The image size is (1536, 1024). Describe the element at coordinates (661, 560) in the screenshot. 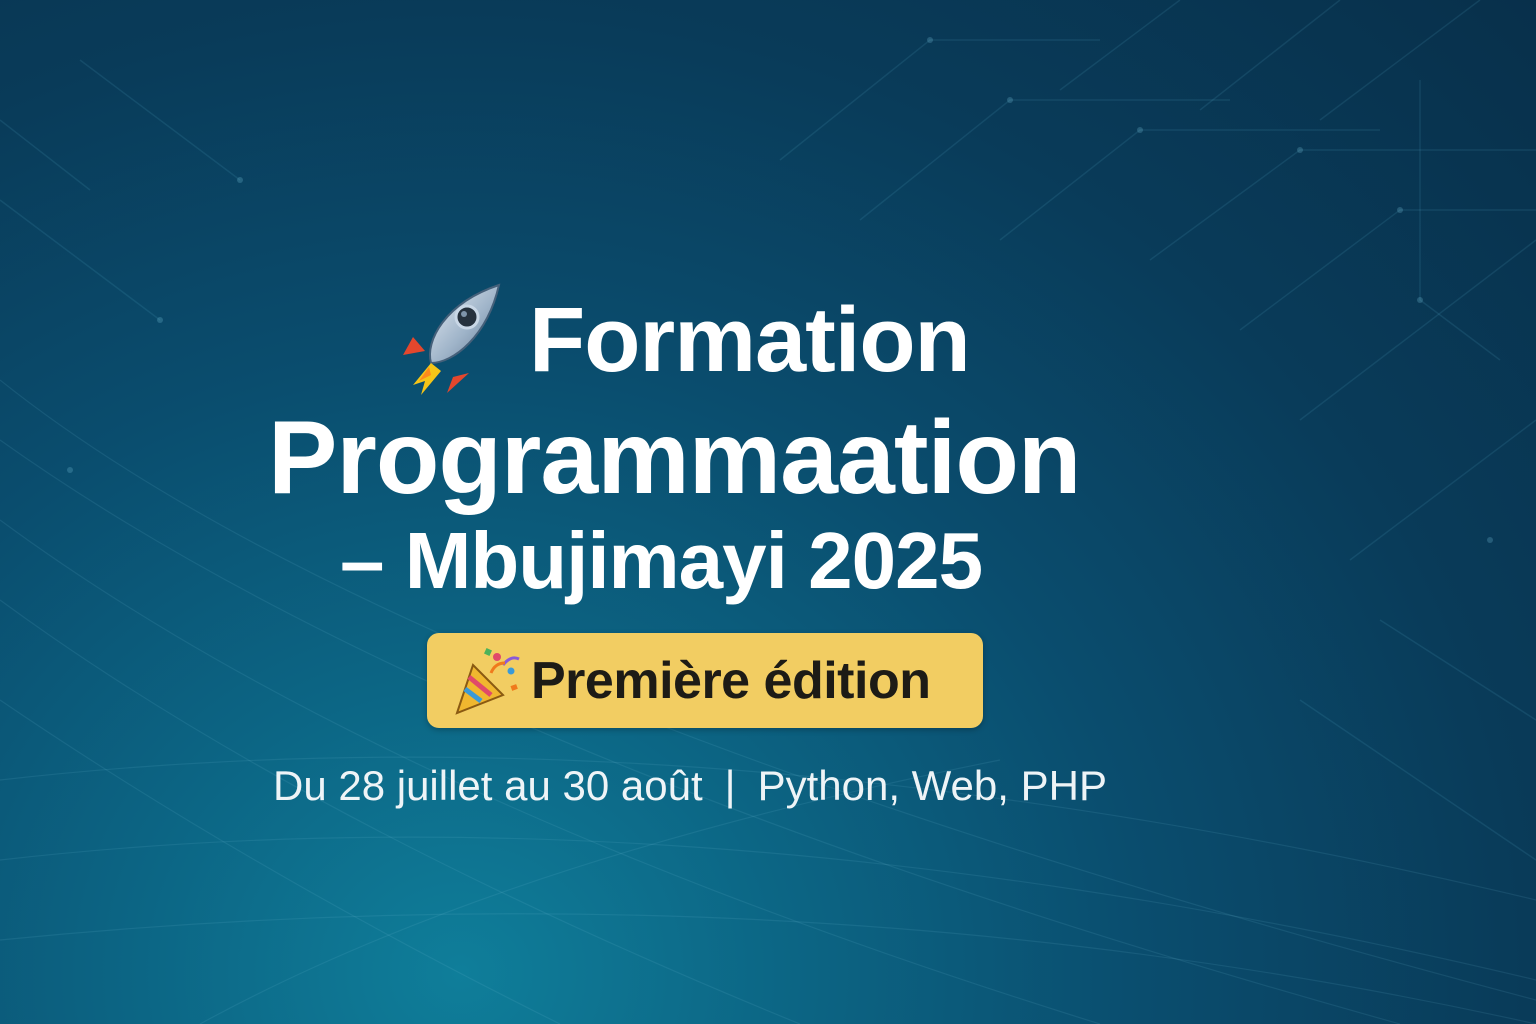

I see `title-line-3: – Mbujimayi 2025` at that location.